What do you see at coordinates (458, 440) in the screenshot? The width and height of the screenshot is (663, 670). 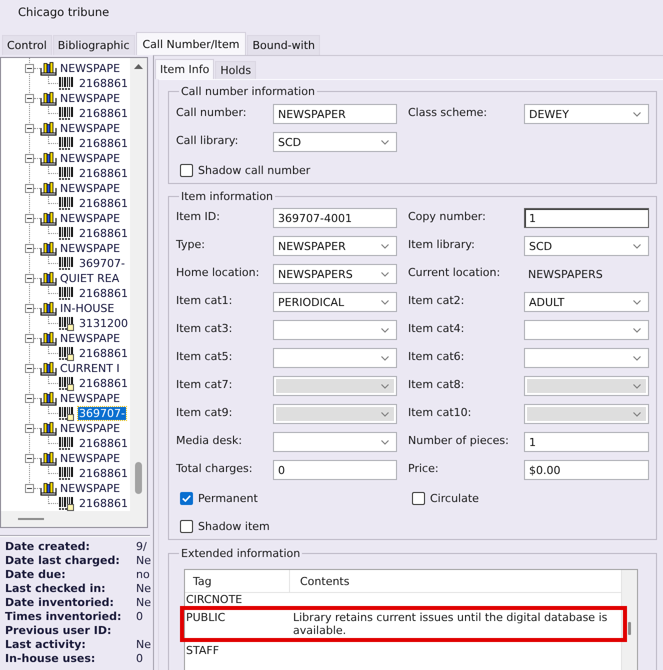 I see `field-label: Number of pieces:` at bounding box center [458, 440].